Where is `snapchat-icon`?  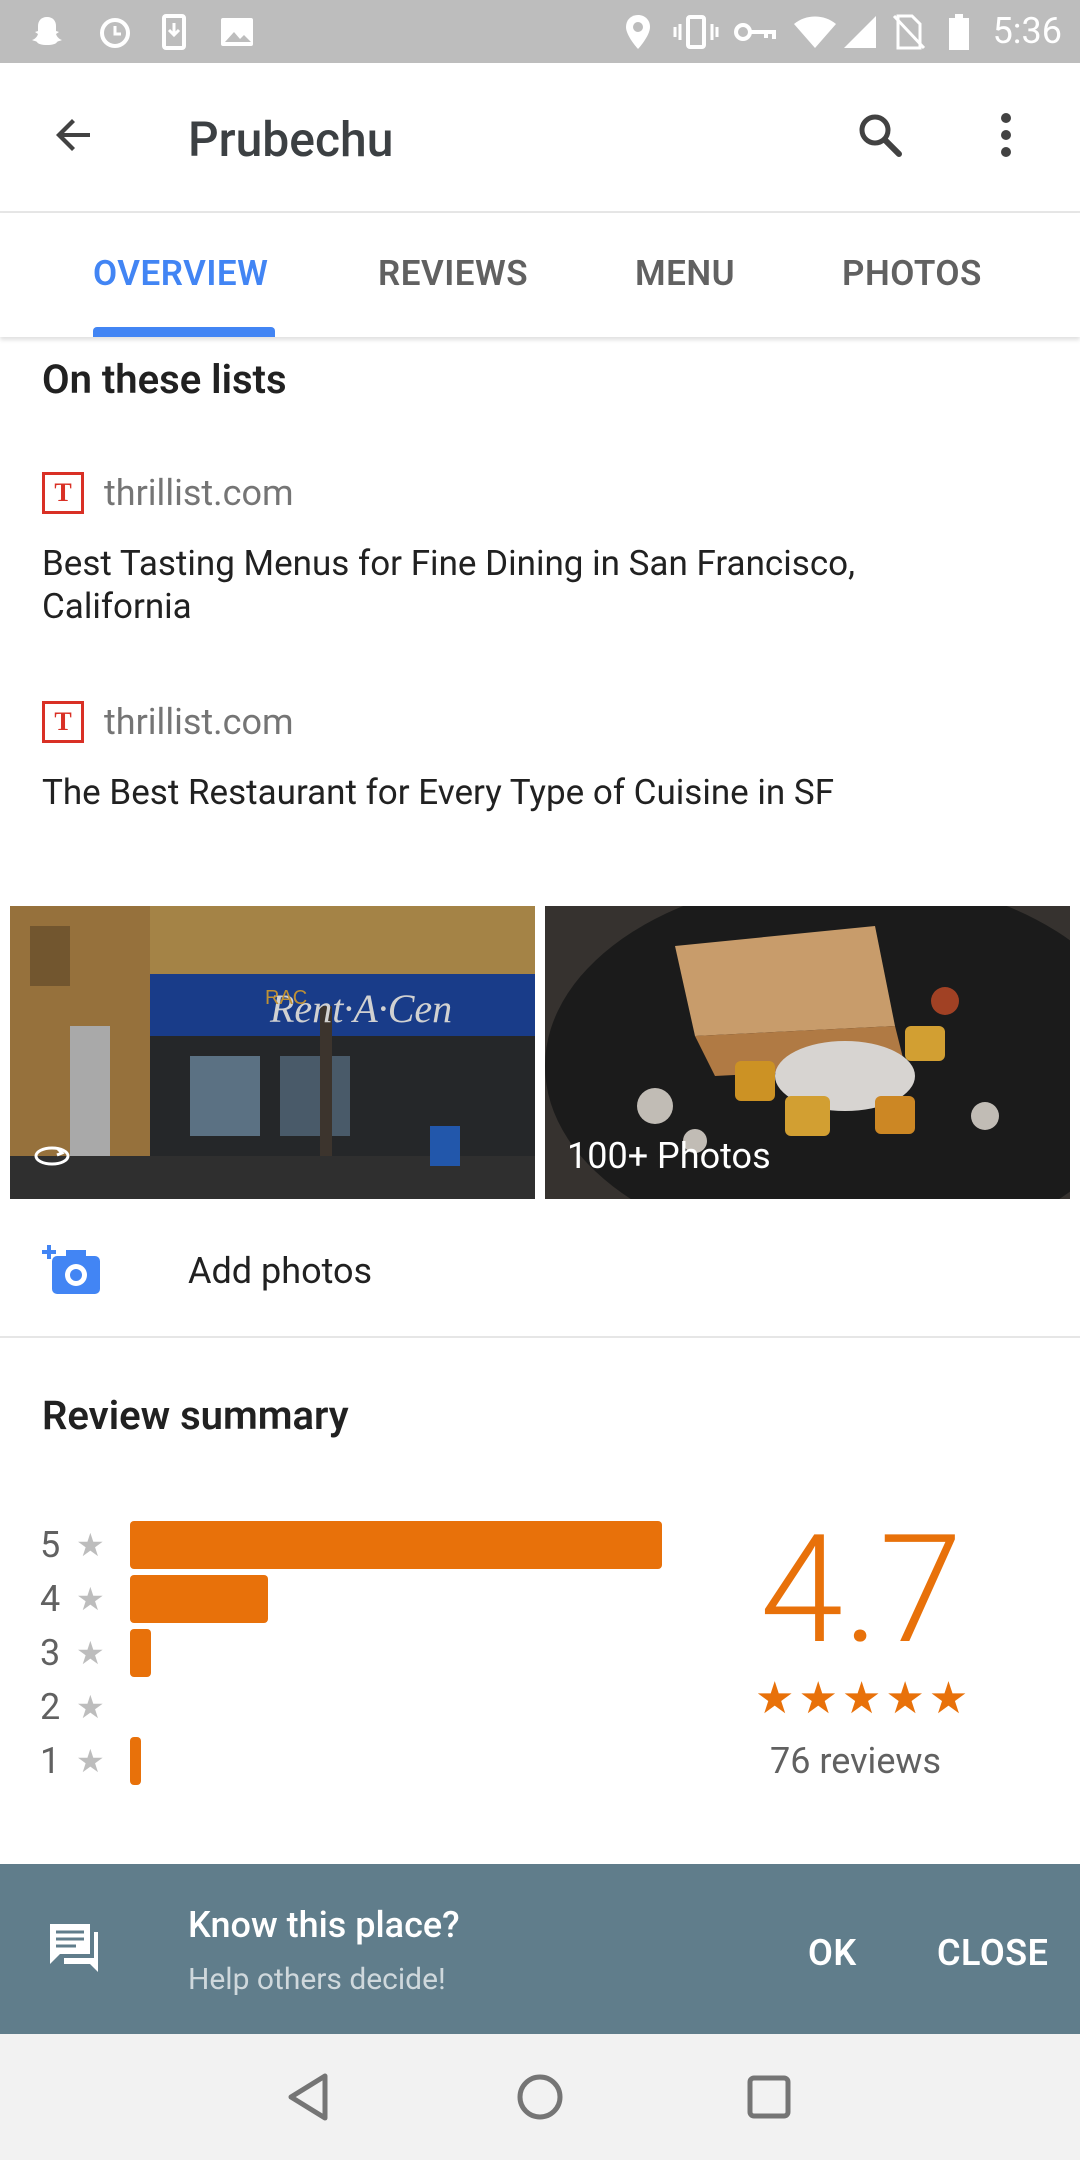 snapchat-icon is located at coordinates (47, 31).